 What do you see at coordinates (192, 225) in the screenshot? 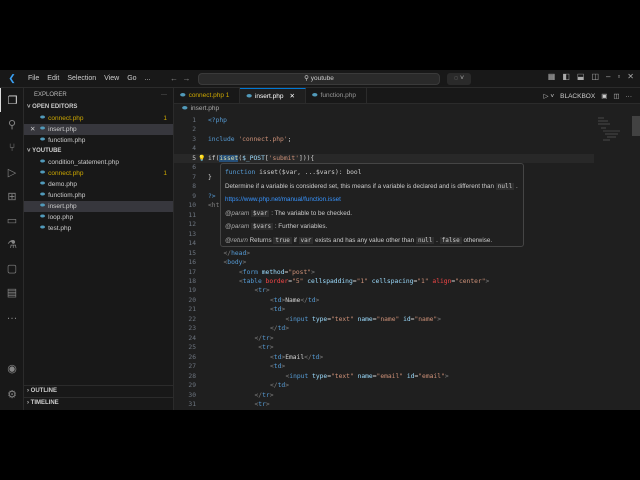
I see `line-number: 12` at bounding box center [192, 225].